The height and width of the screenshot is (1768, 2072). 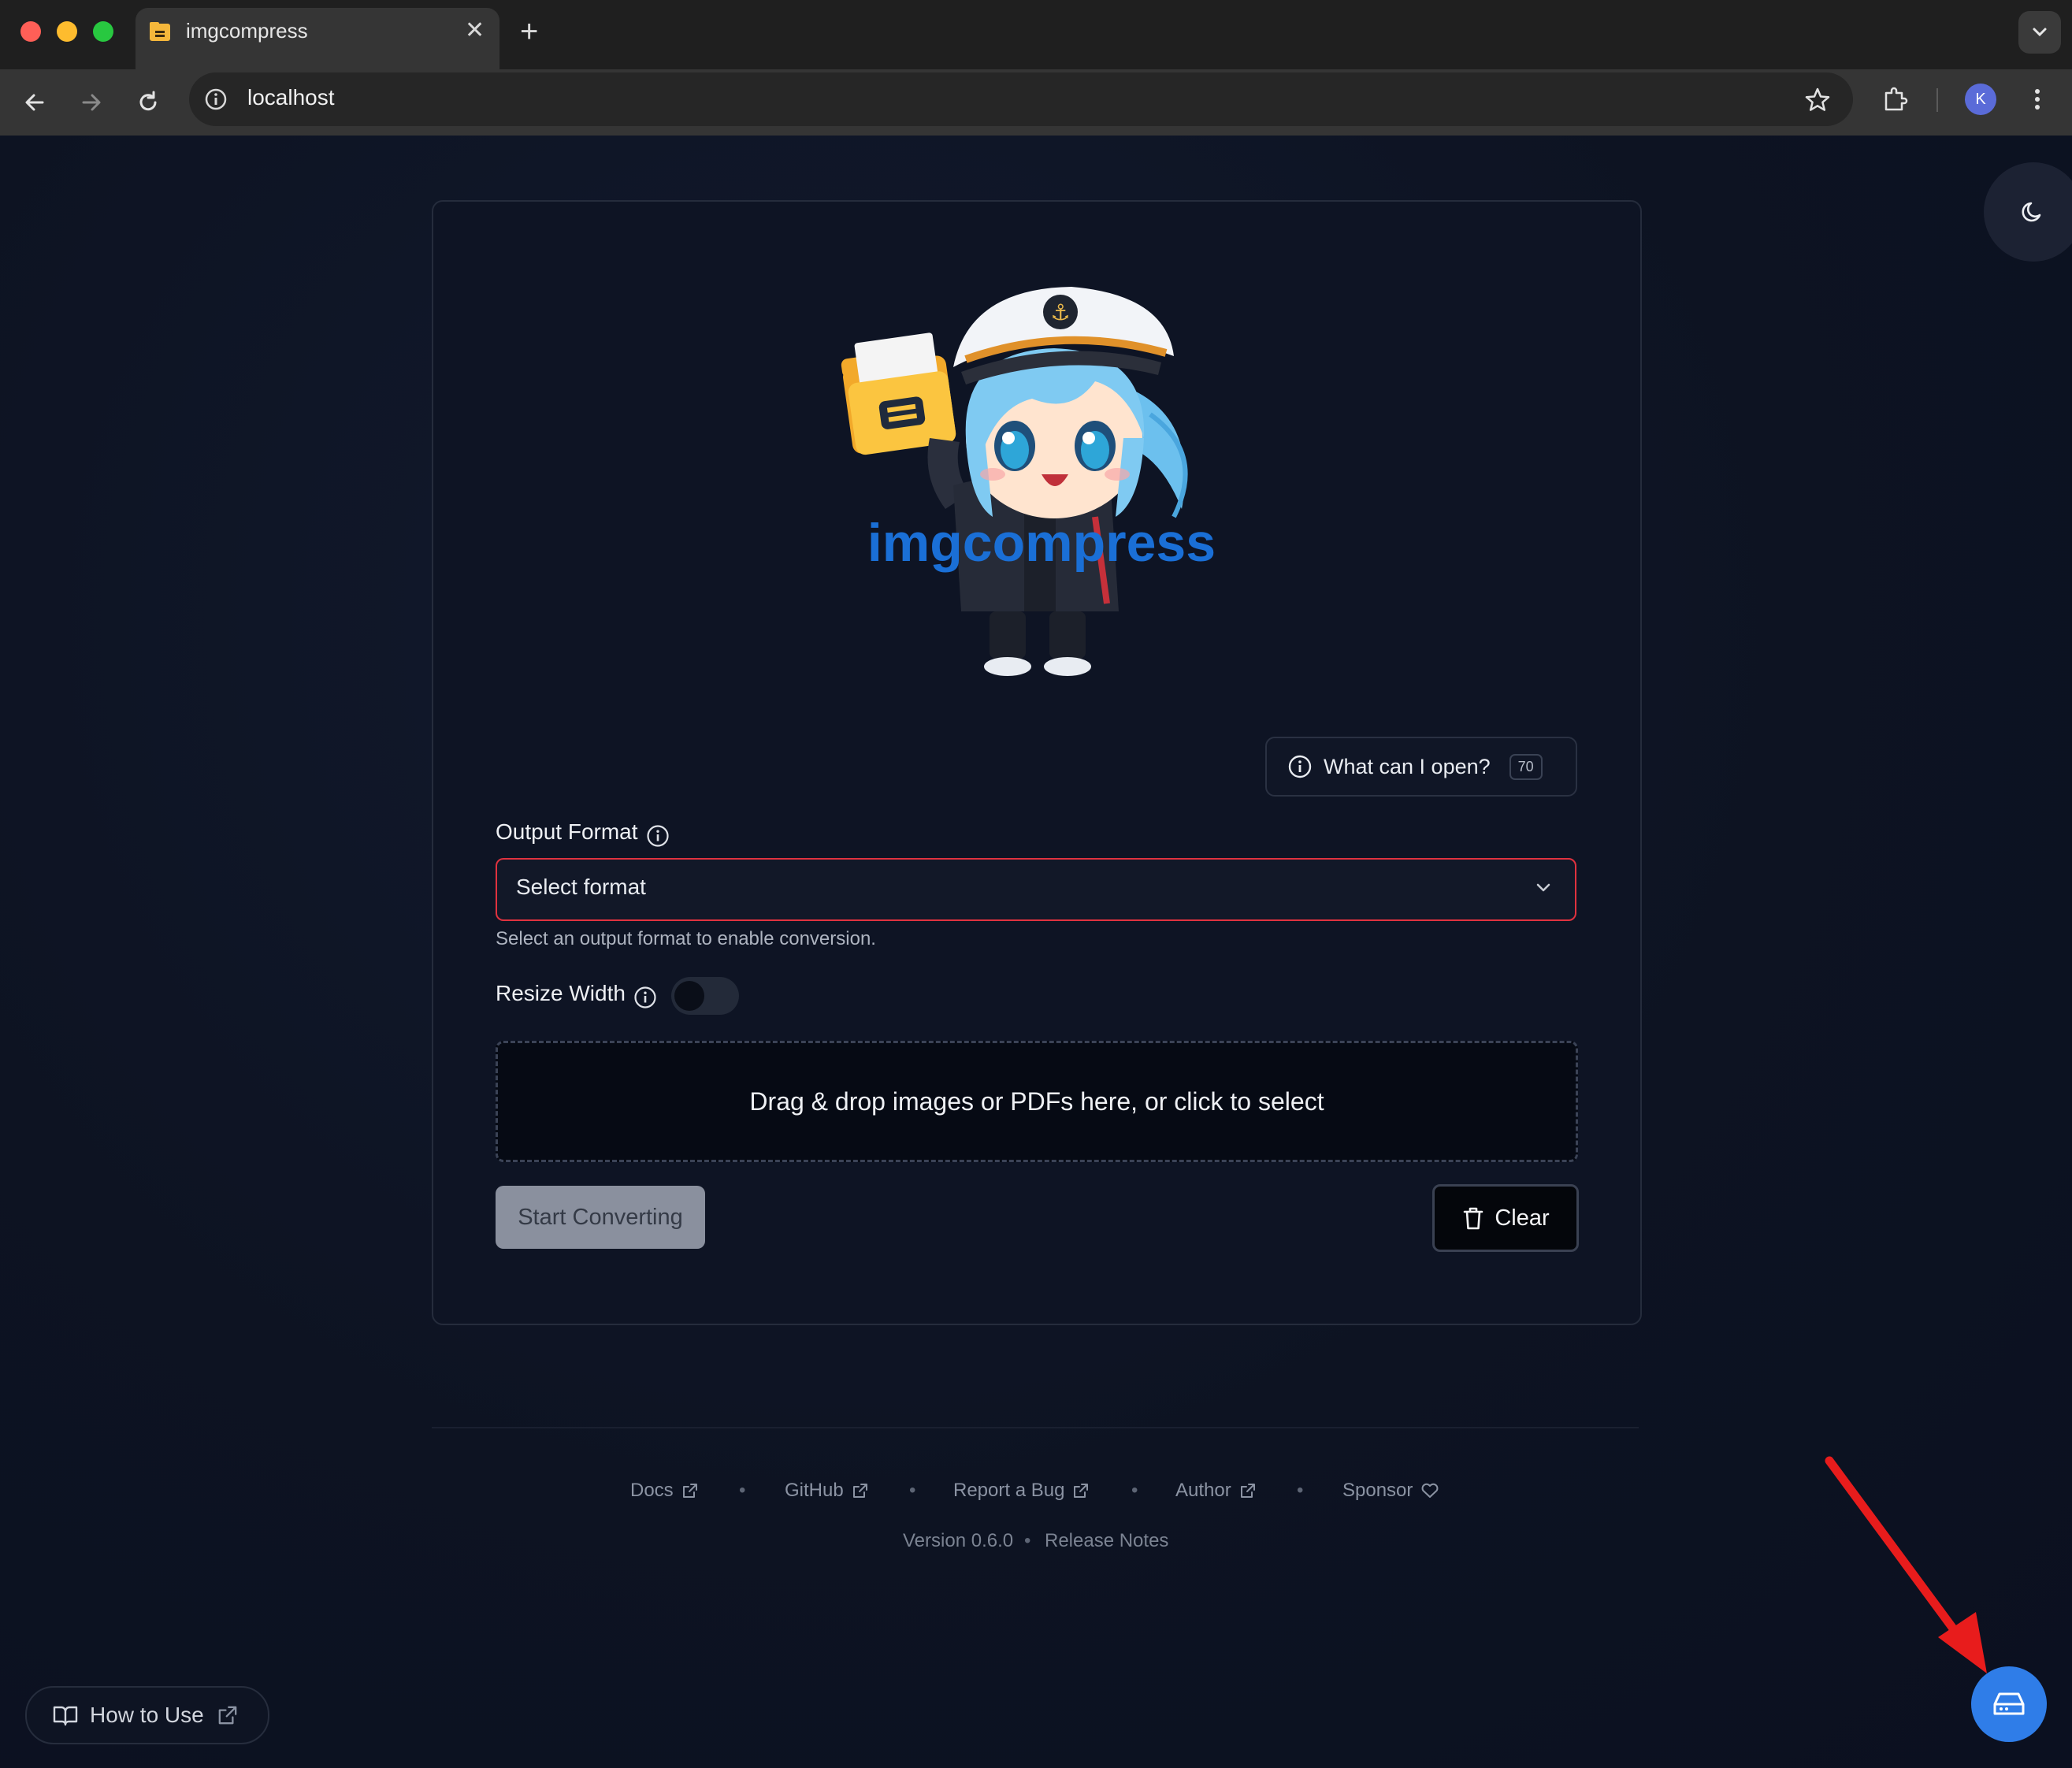 What do you see at coordinates (1817, 100) in the screenshot?
I see `bookmark-star-icon` at bounding box center [1817, 100].